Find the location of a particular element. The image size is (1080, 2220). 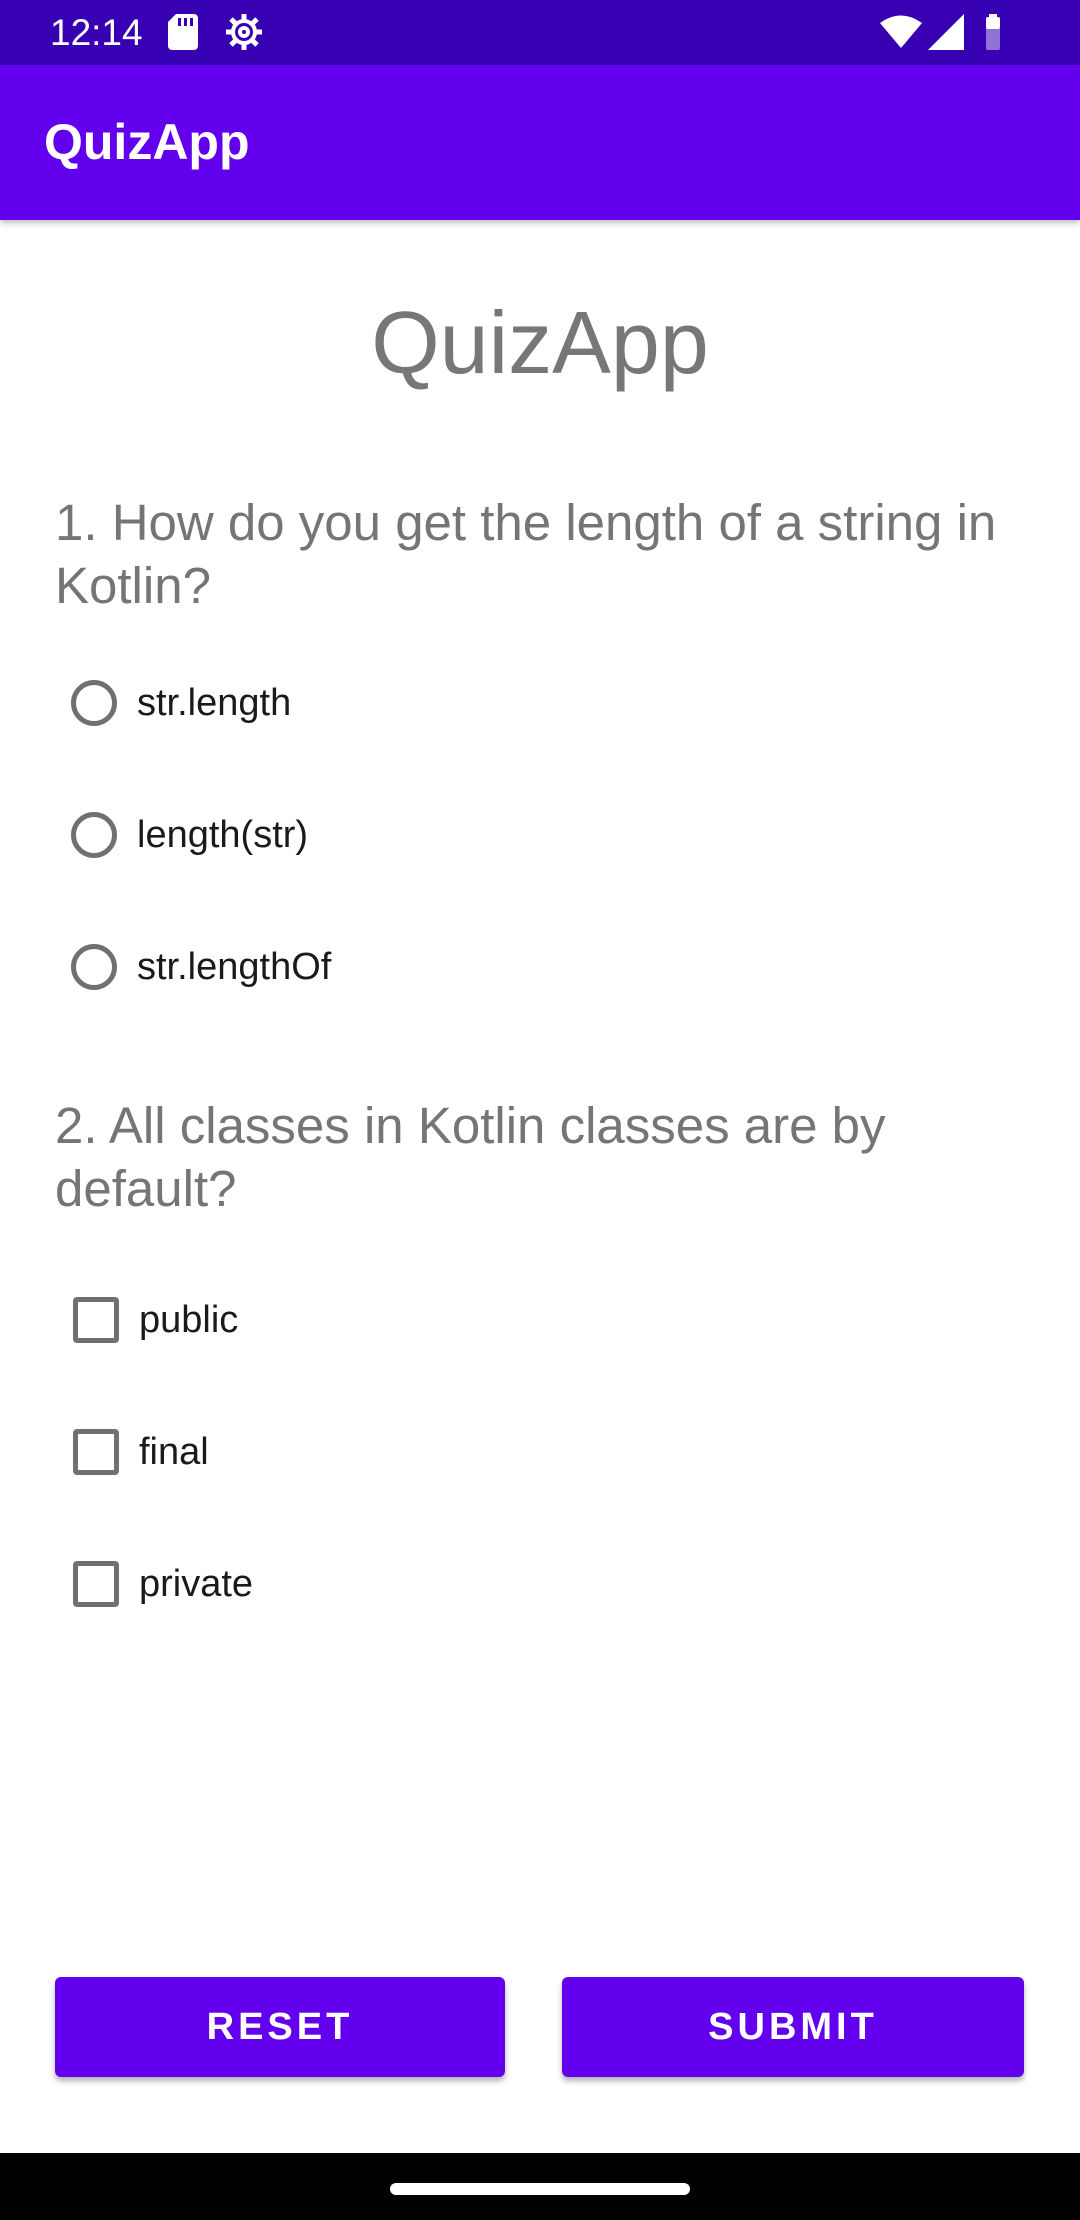

option-label: final is located at coordinates (174, 1451).